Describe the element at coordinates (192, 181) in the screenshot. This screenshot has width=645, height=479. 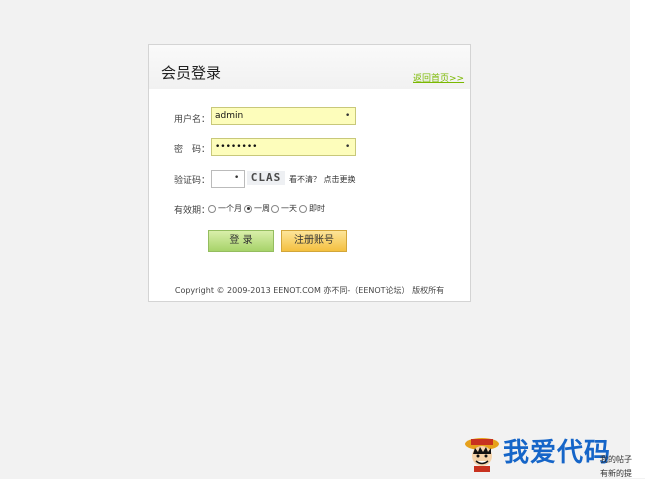
I see `captcha-label: 验证码：` at that location.